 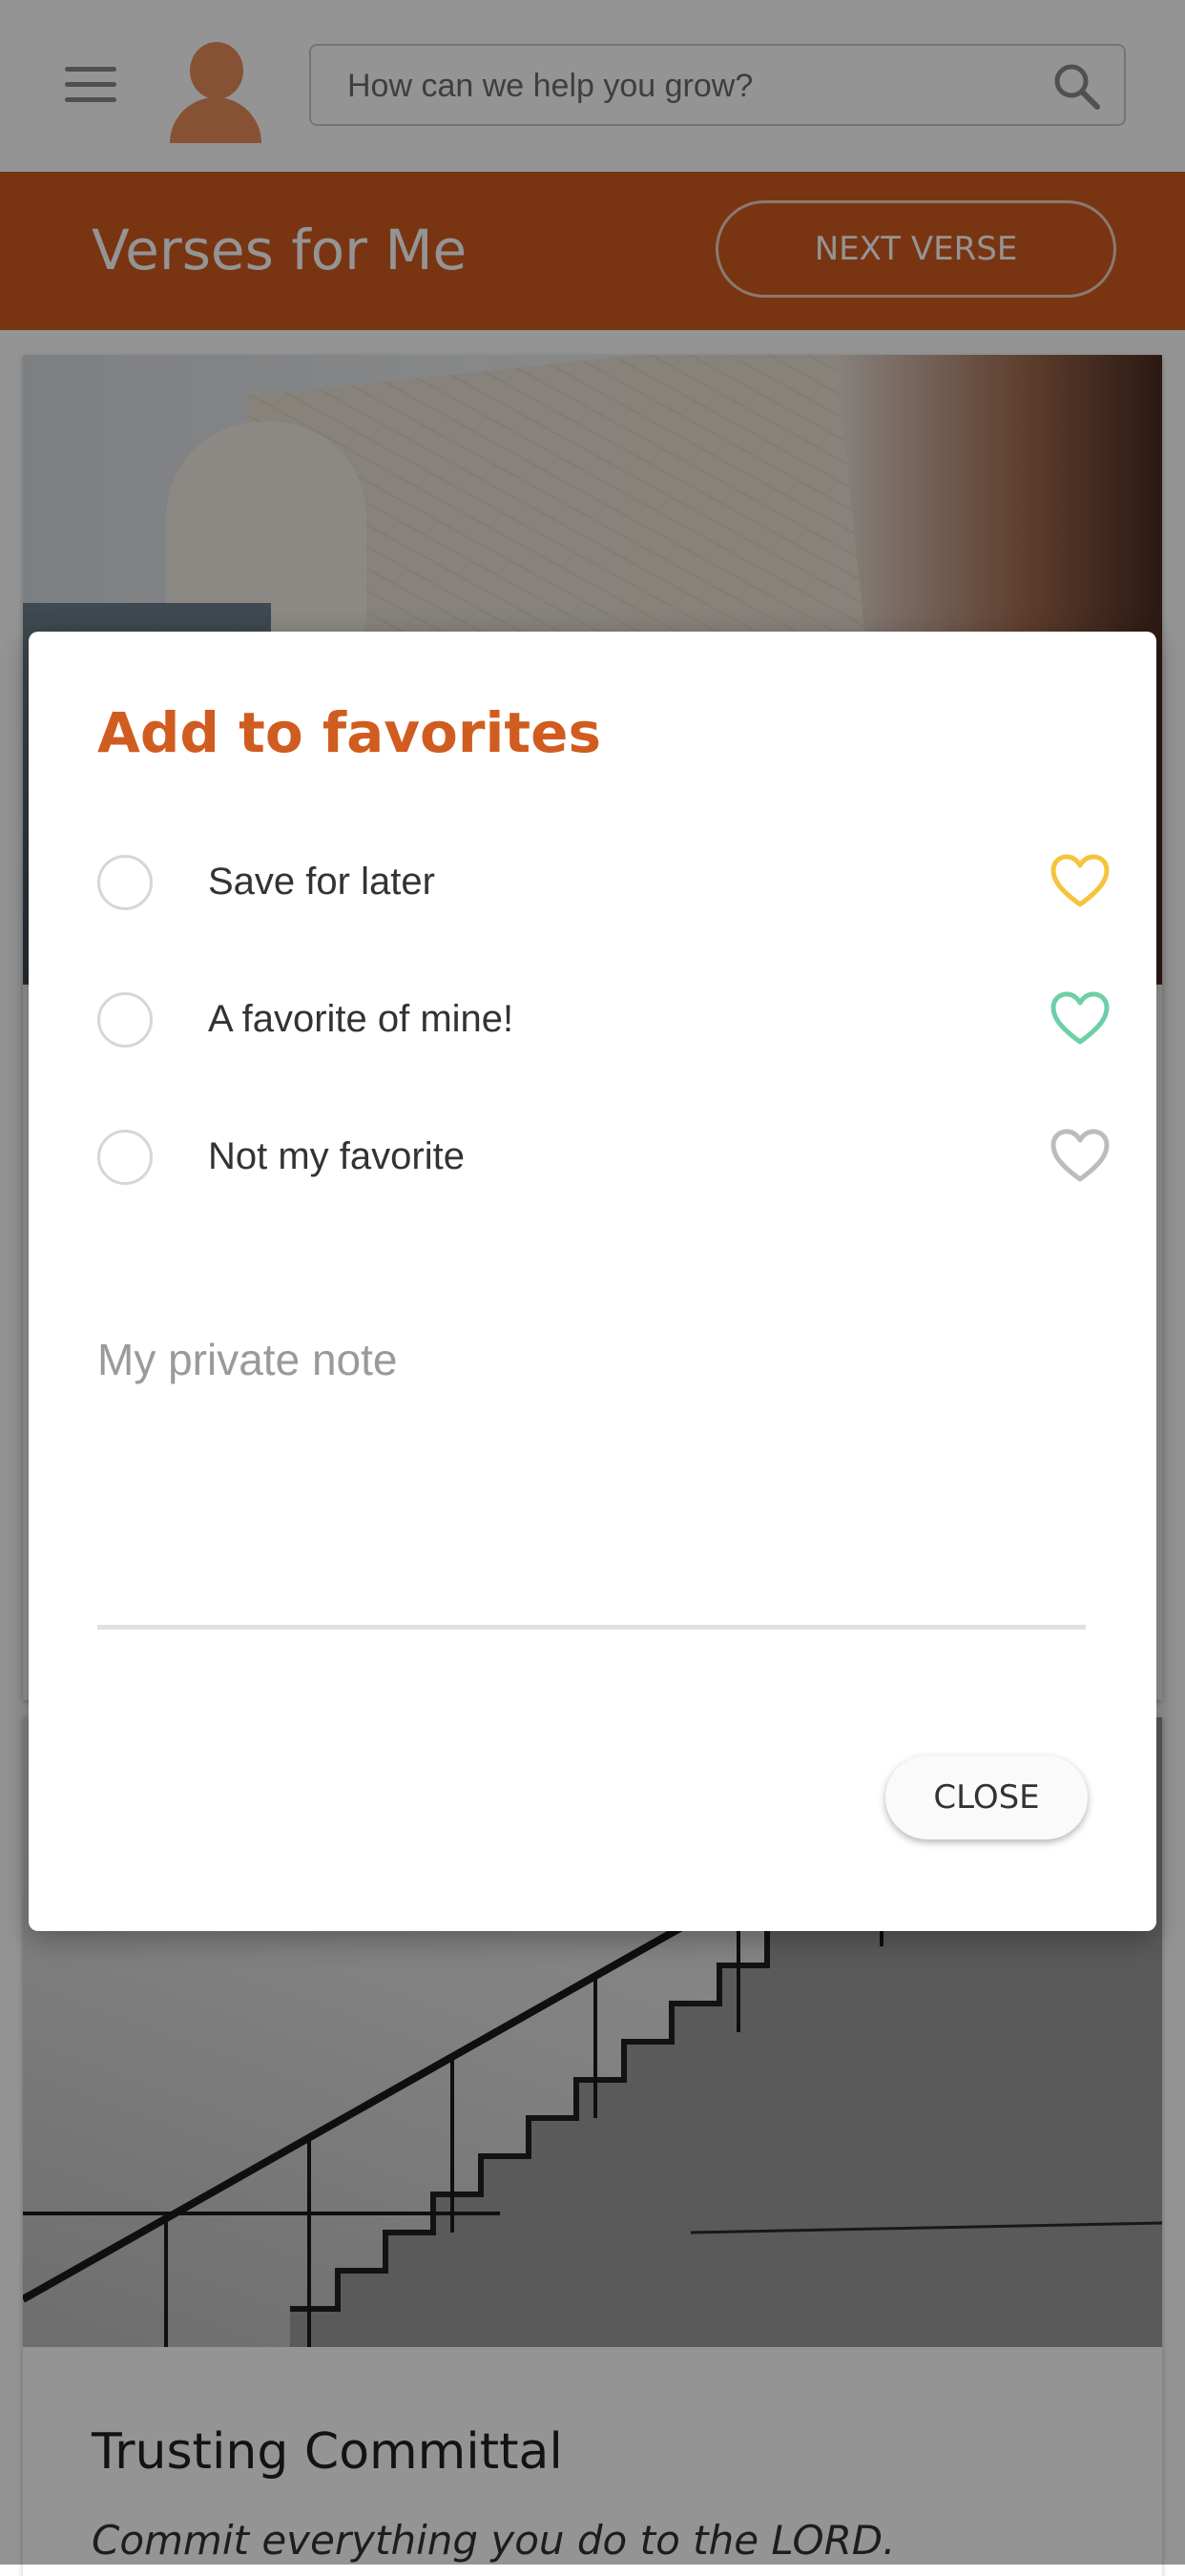 I want to click on option-label: Not my favorite, so click(x=336, y=1156).